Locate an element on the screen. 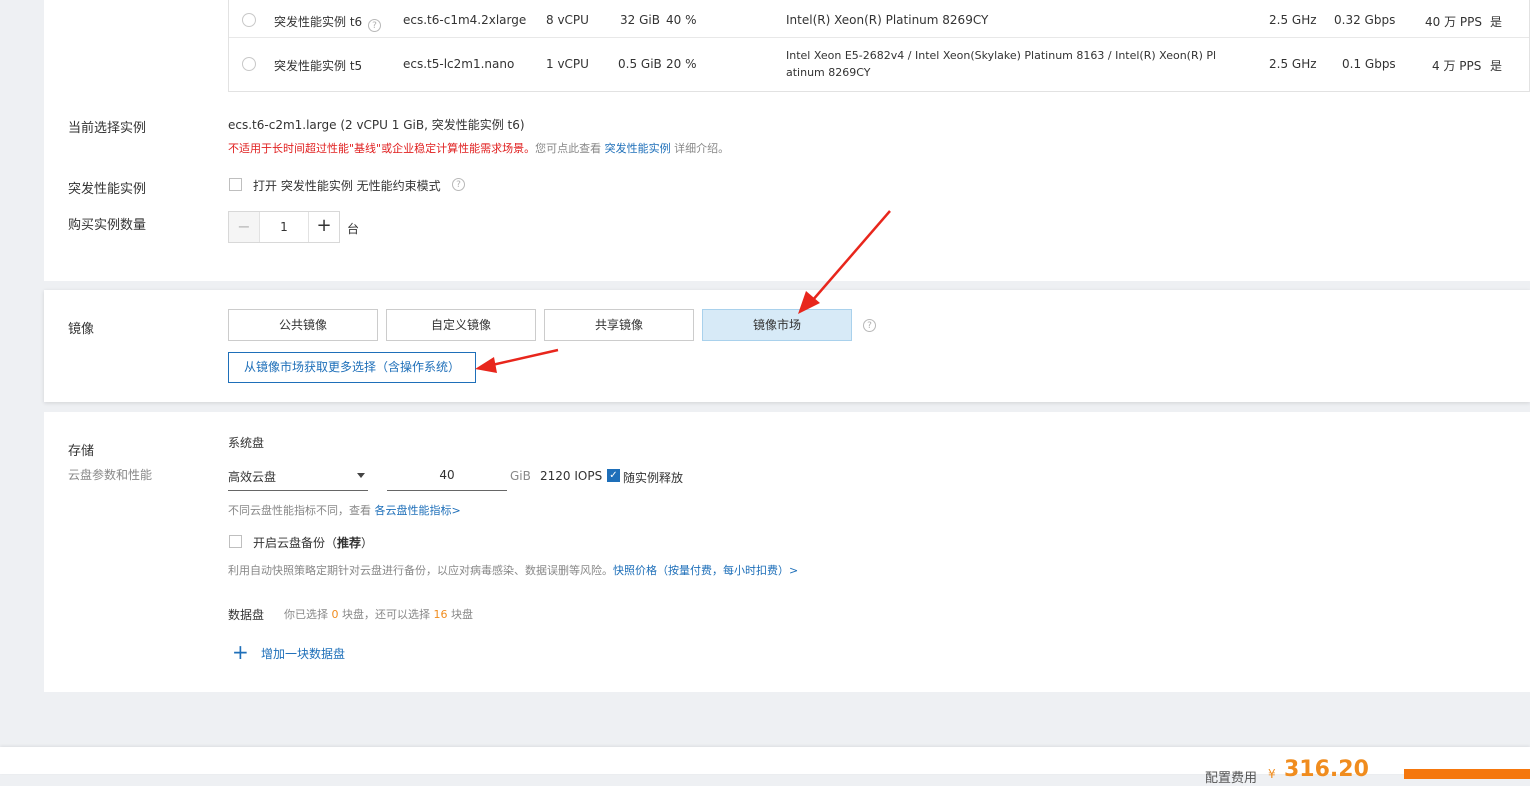 The width and height of the screenshot is (1530, 786). annotation-arrows is located at coordinates (683, 291).